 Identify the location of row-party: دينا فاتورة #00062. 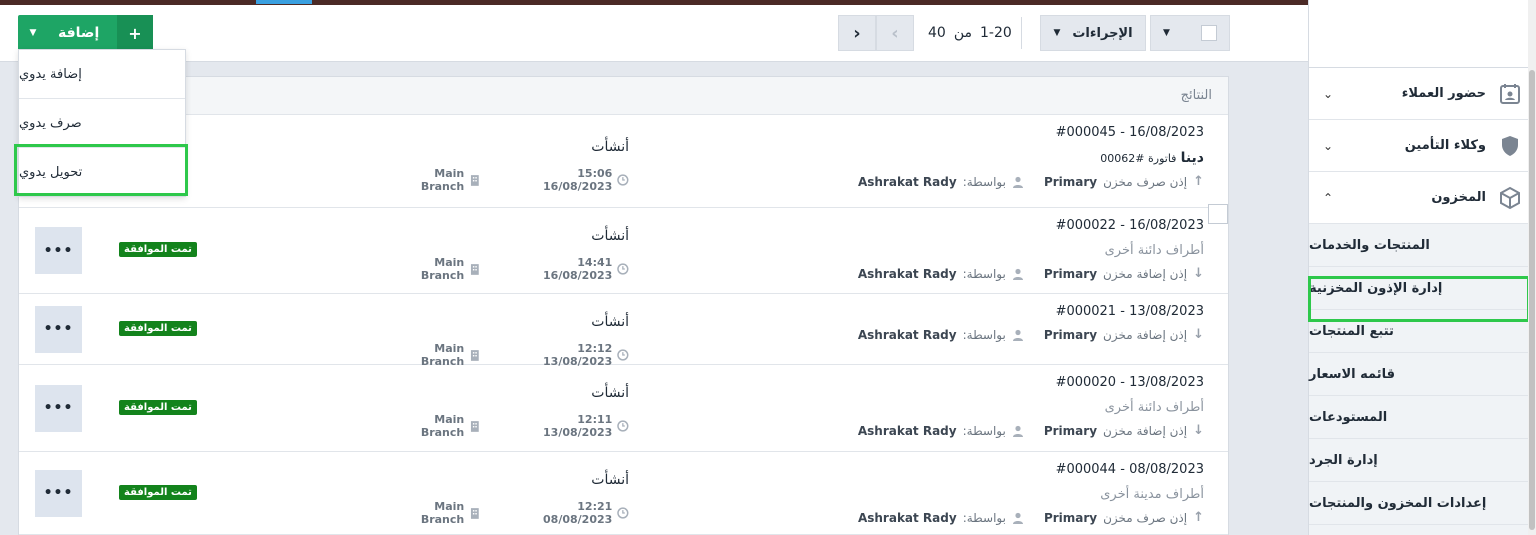
(1031, 158).